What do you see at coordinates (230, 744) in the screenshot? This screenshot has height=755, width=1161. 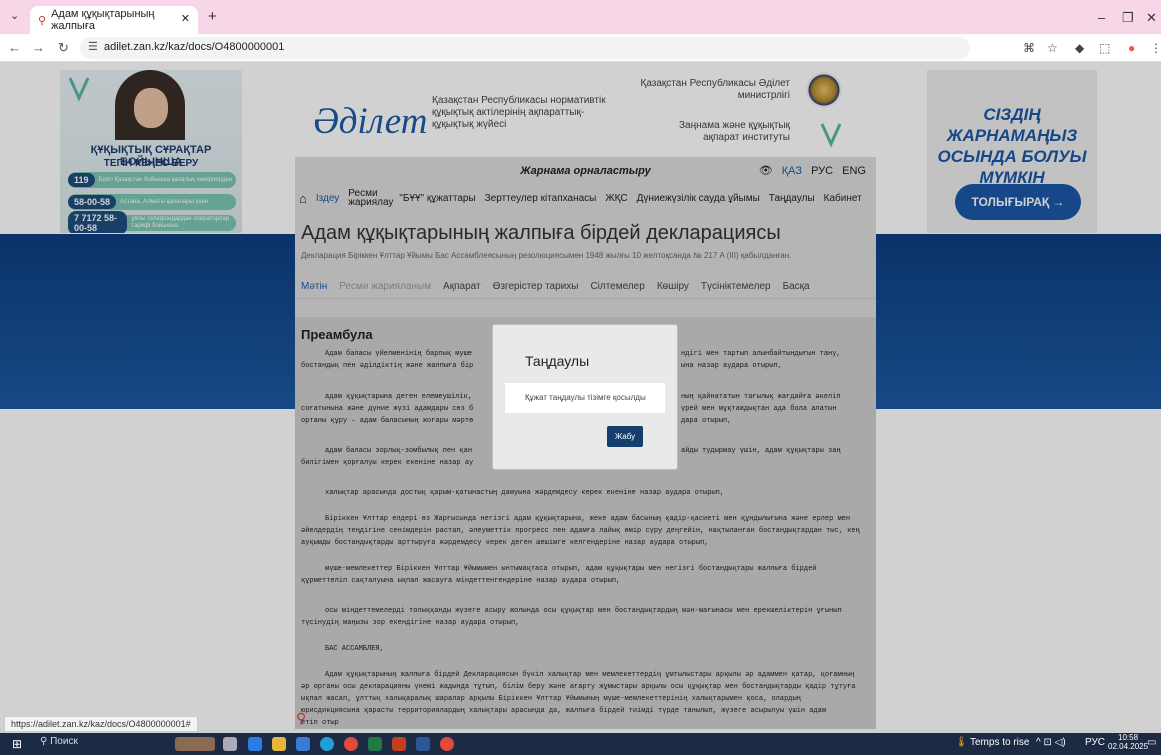 I see `task-view-icon` at bounding box center [230, 744].